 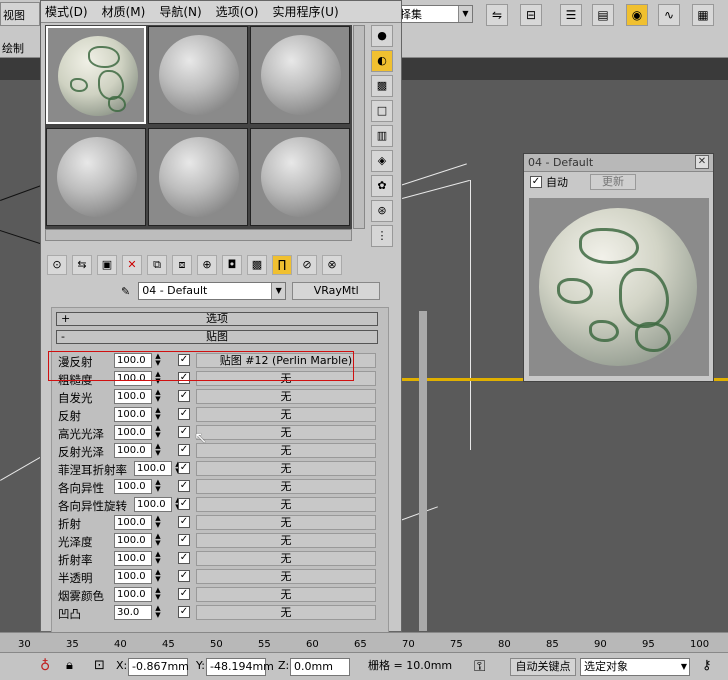 I want to click on timeline-ruler: 30 35 40 45 50 55 60 65 70 75 80 85 90 95 100, so click(x=364, y=642).